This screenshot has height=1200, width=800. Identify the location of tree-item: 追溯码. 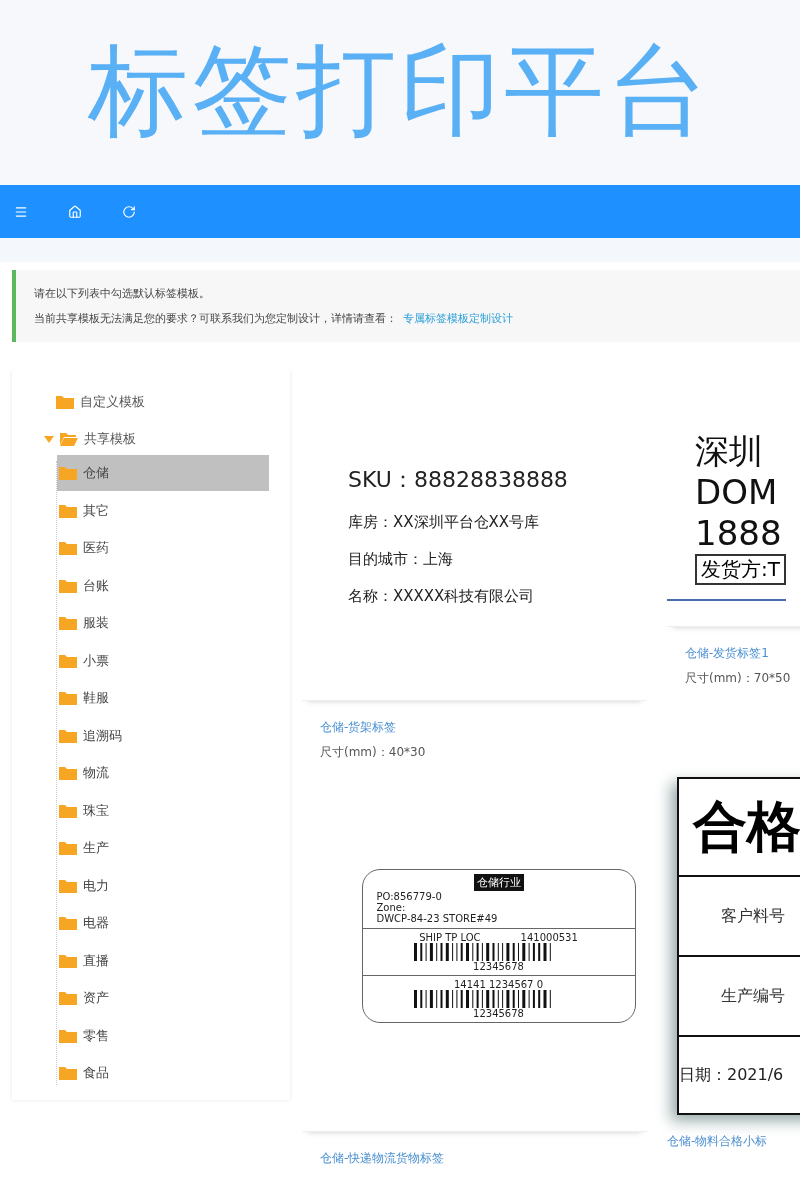
(163, 735).